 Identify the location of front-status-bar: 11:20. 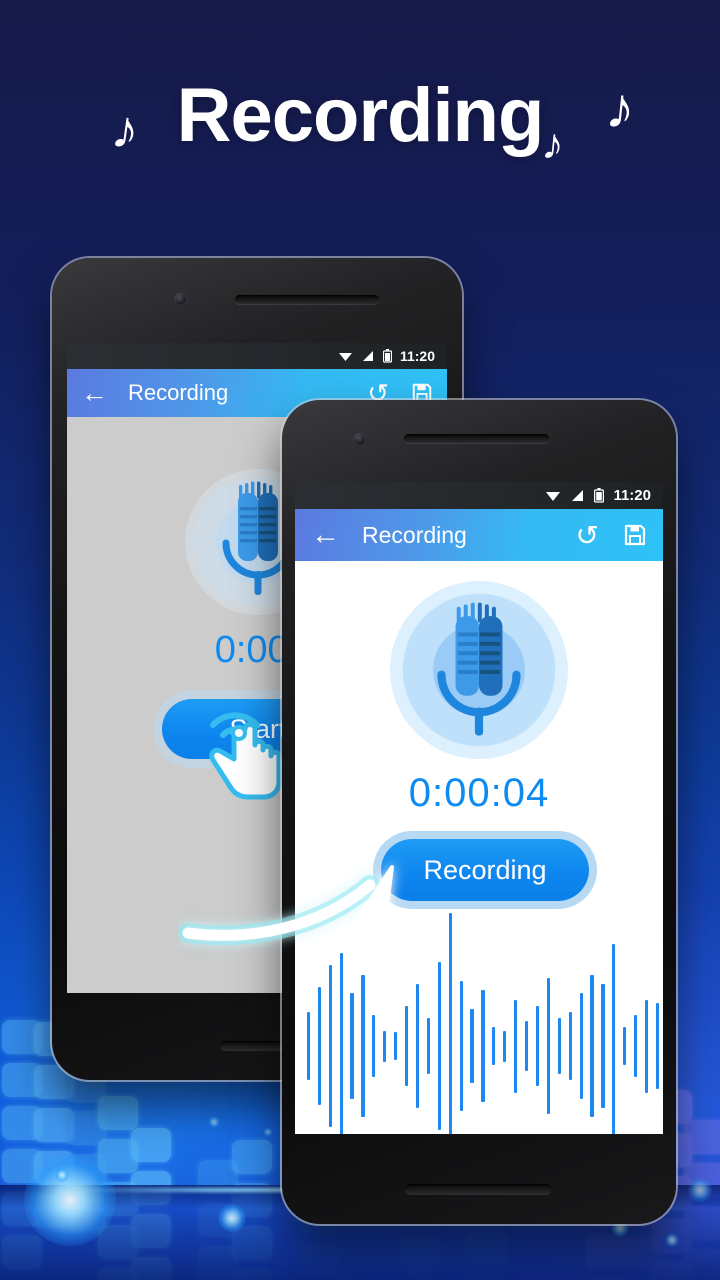
(479, 495).